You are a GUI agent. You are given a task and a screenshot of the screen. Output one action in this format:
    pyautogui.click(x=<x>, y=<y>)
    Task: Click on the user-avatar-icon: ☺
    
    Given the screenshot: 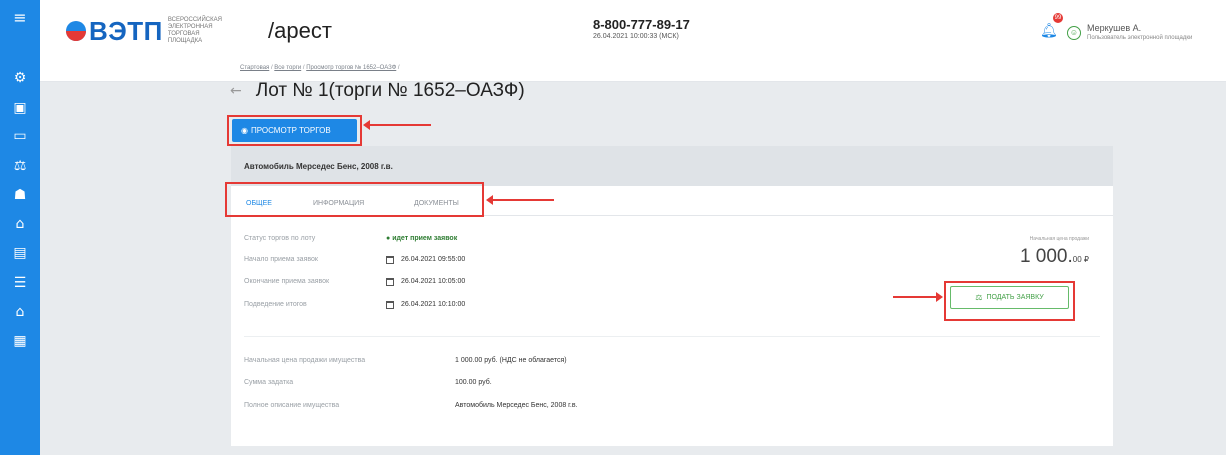 What is the action you would take?
    pyautogui.click(x=1074, y=33)
    